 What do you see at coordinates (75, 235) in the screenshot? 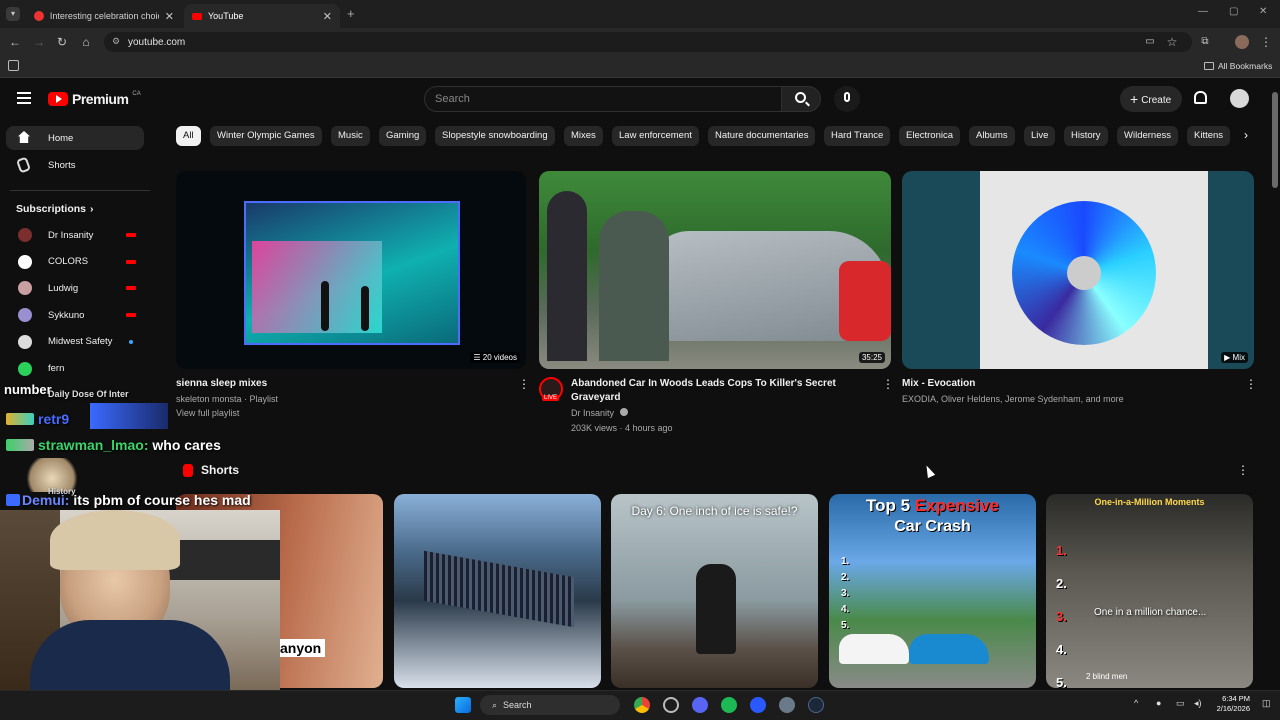
I see `sidebar-item-subscription: Dr Insanity` at bounding box center [75, 235].